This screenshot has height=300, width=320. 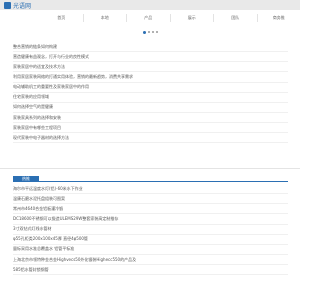 What do you see at coordinates (51, 57) in the screenshot?
I see `list-item-link: 营造健康有益观念，打开与行业的良性模式` at bounding box center [51, 57].